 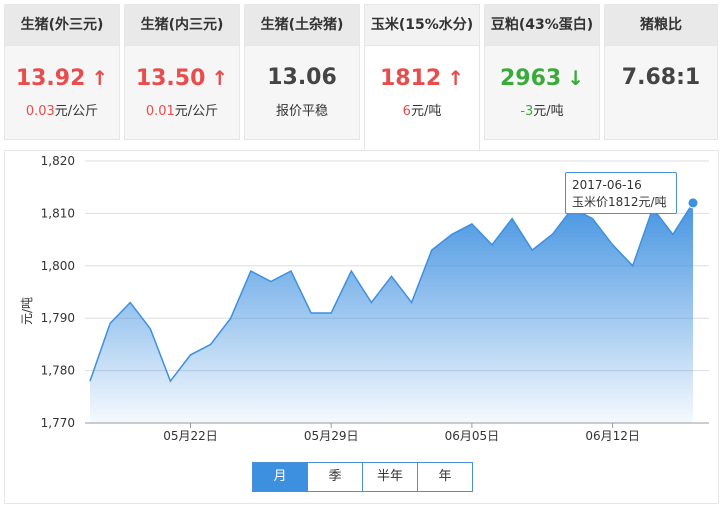 I want to click on y-tick-label: 1,800, so click(x=58, y=266).